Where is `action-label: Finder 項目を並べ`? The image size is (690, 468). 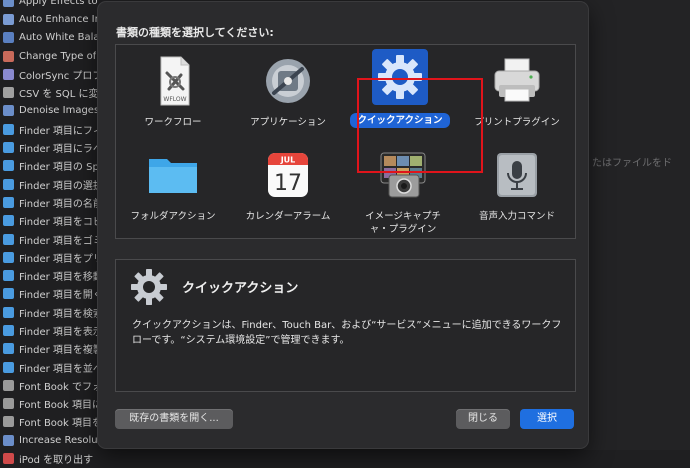 action-label: Finder 項目を並べ is located at coordinates (59, 369).